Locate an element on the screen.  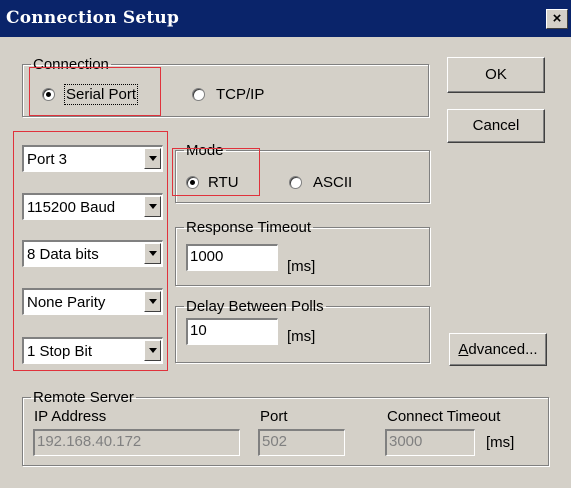
response-timeout-input: 1000 is located at coordinates (232, 257).